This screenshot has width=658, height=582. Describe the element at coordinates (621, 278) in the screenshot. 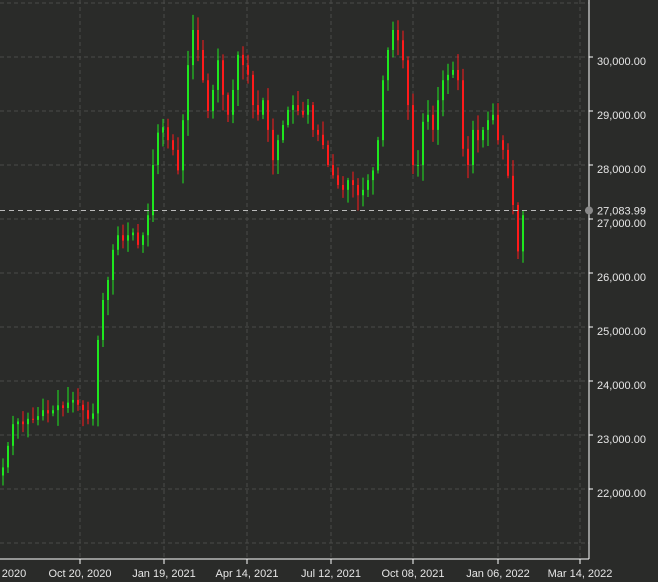

I see `y-tick-label: 26,000.00` at that location.